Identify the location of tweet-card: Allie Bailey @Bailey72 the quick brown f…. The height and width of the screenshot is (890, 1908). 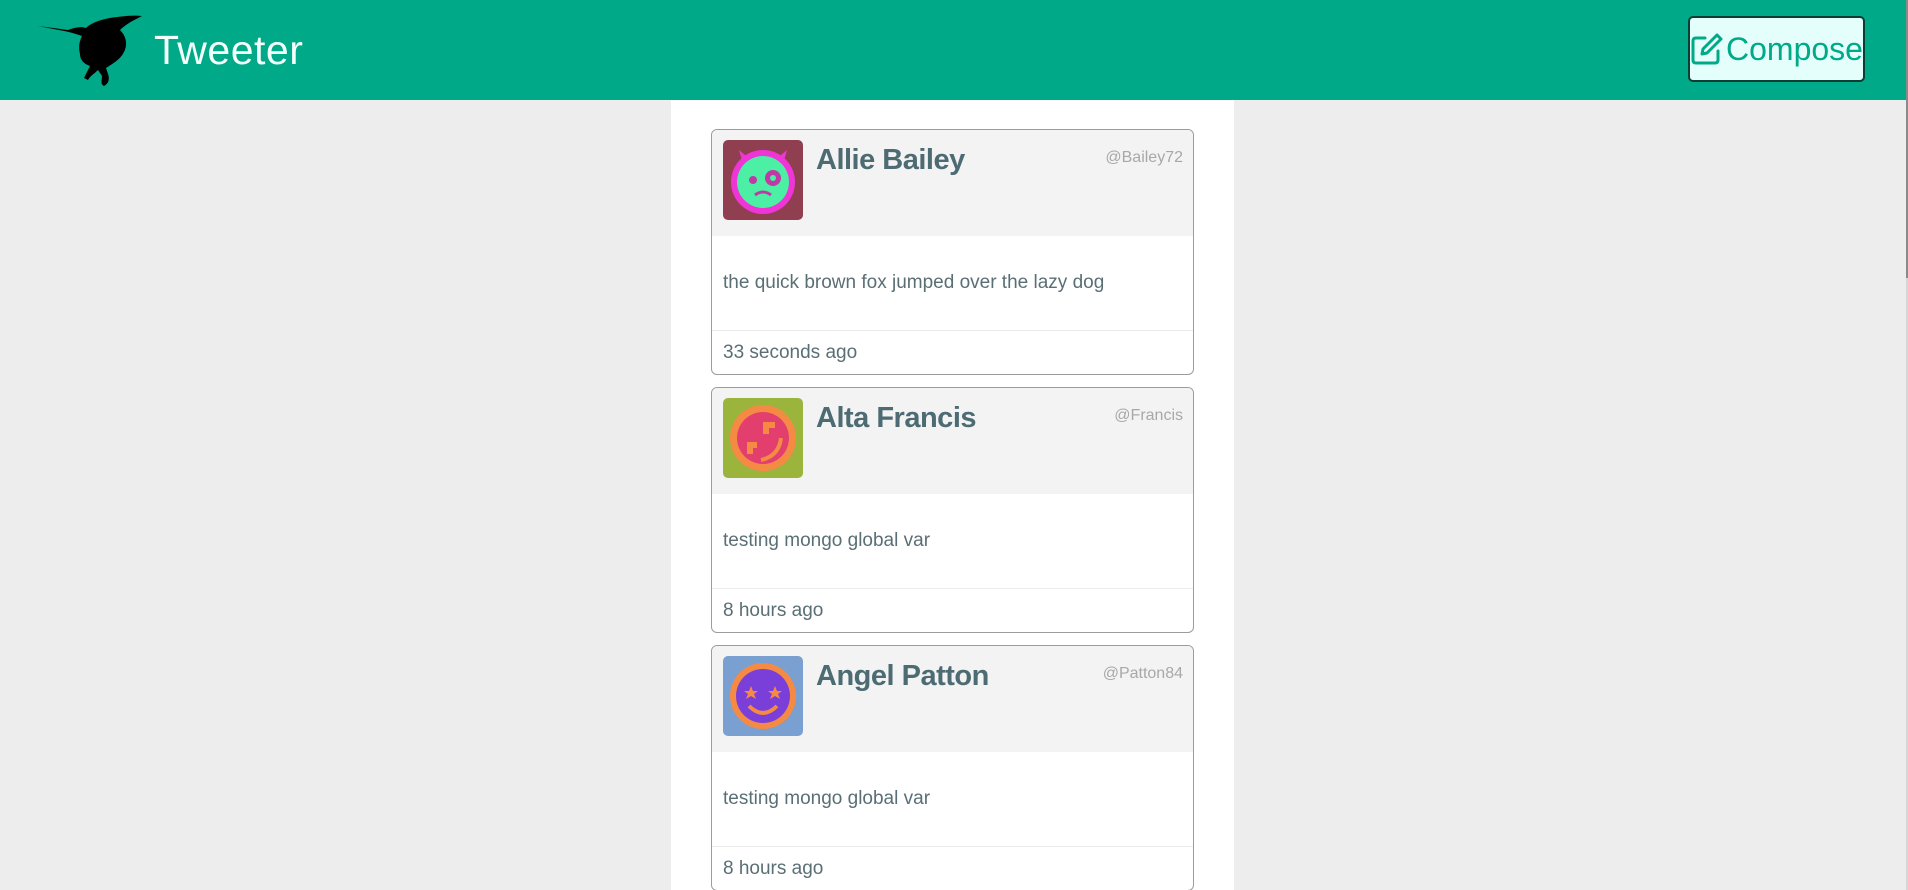
(952, 252).